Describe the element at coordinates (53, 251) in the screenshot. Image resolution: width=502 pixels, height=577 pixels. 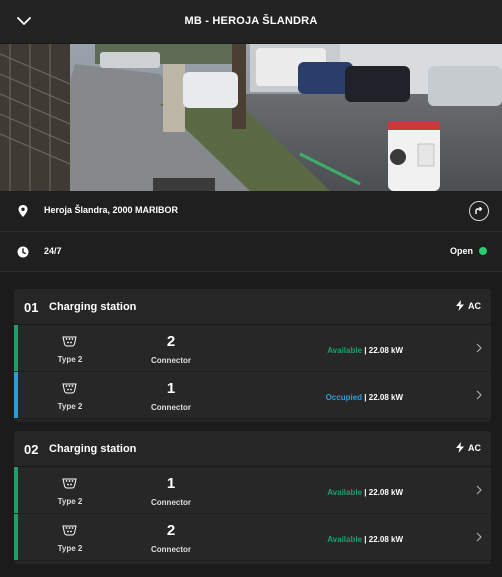
I see `hours-text: 24/7` at that location.